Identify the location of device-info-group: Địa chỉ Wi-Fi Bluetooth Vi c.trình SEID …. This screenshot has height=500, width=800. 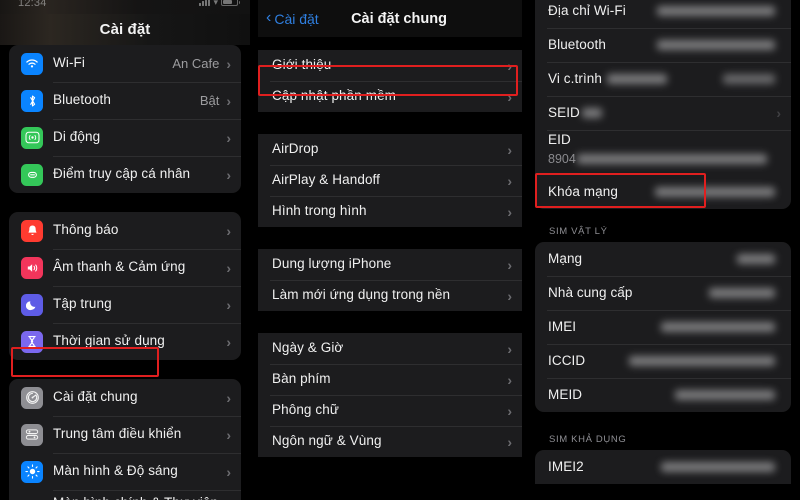
(663, 104).